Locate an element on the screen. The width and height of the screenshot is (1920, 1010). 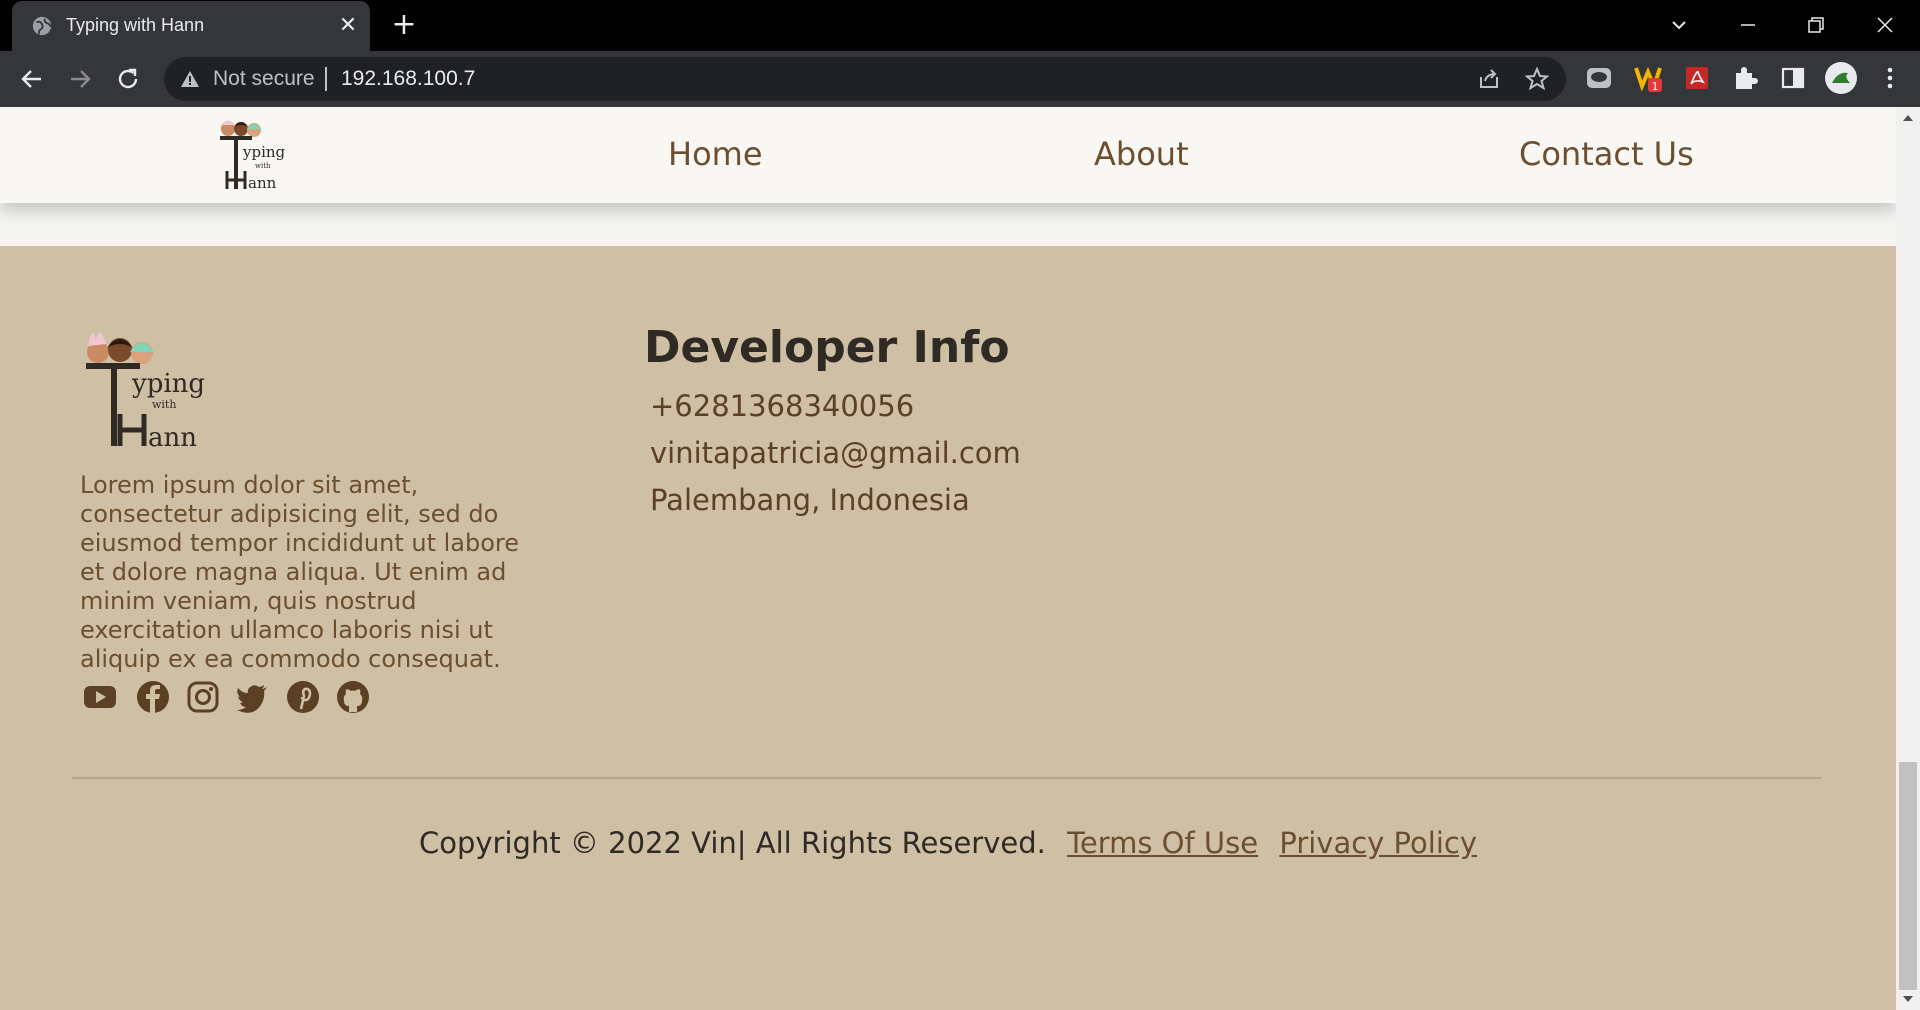
instagram-icon is located at coordinates (203, 697).